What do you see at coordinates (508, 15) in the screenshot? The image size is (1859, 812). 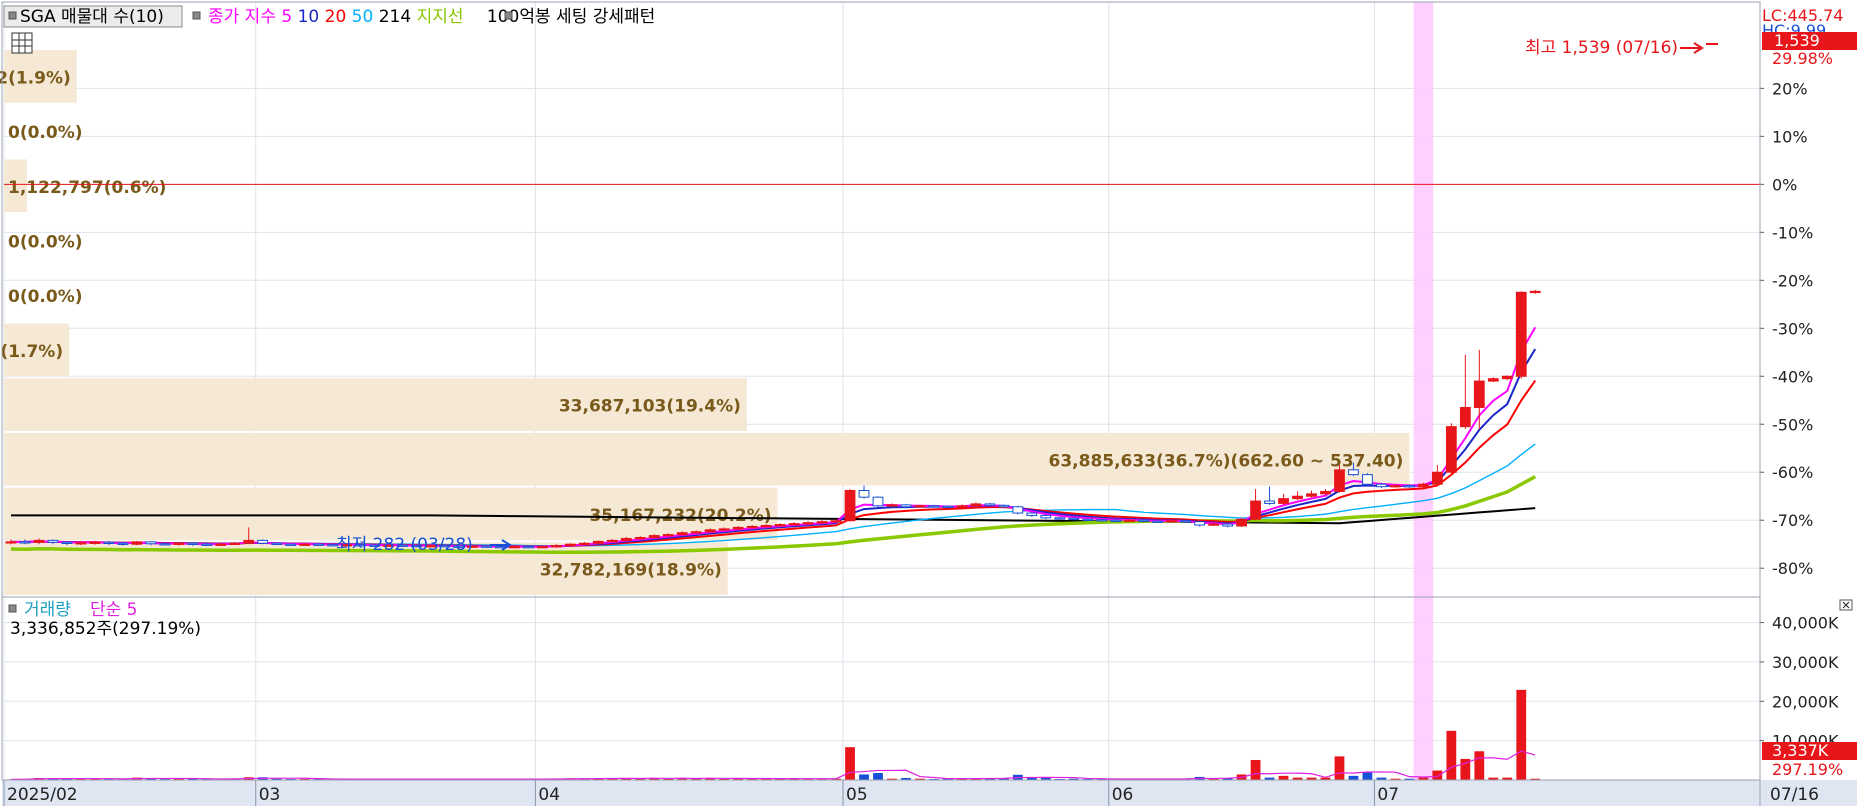 I see `pattern-indicator` at bounding box center [508, 15].